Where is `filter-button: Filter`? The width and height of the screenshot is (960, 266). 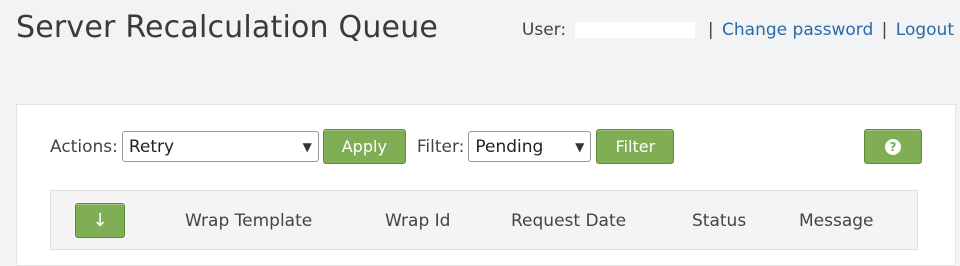
filter-button: Filter is located at coordinates (635, 146).